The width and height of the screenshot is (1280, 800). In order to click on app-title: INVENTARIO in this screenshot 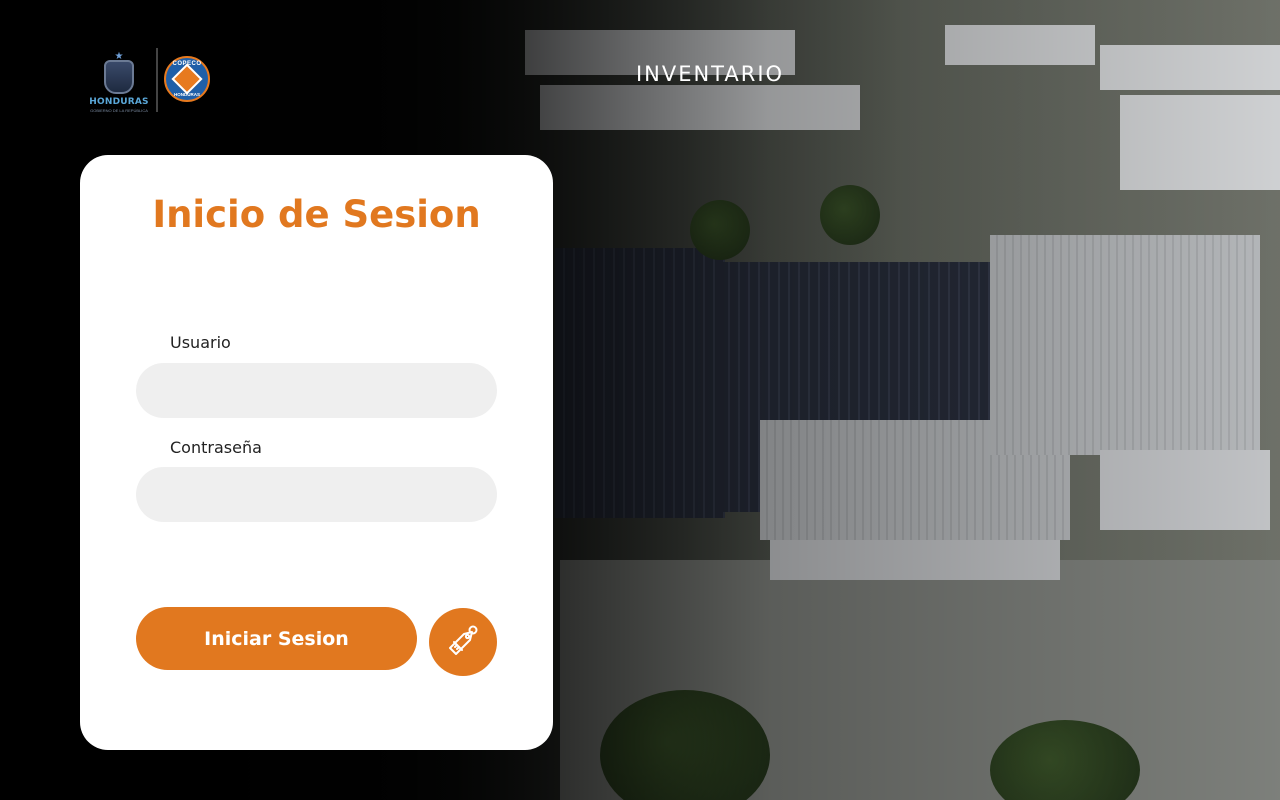, I will do `click(710, 74)`.